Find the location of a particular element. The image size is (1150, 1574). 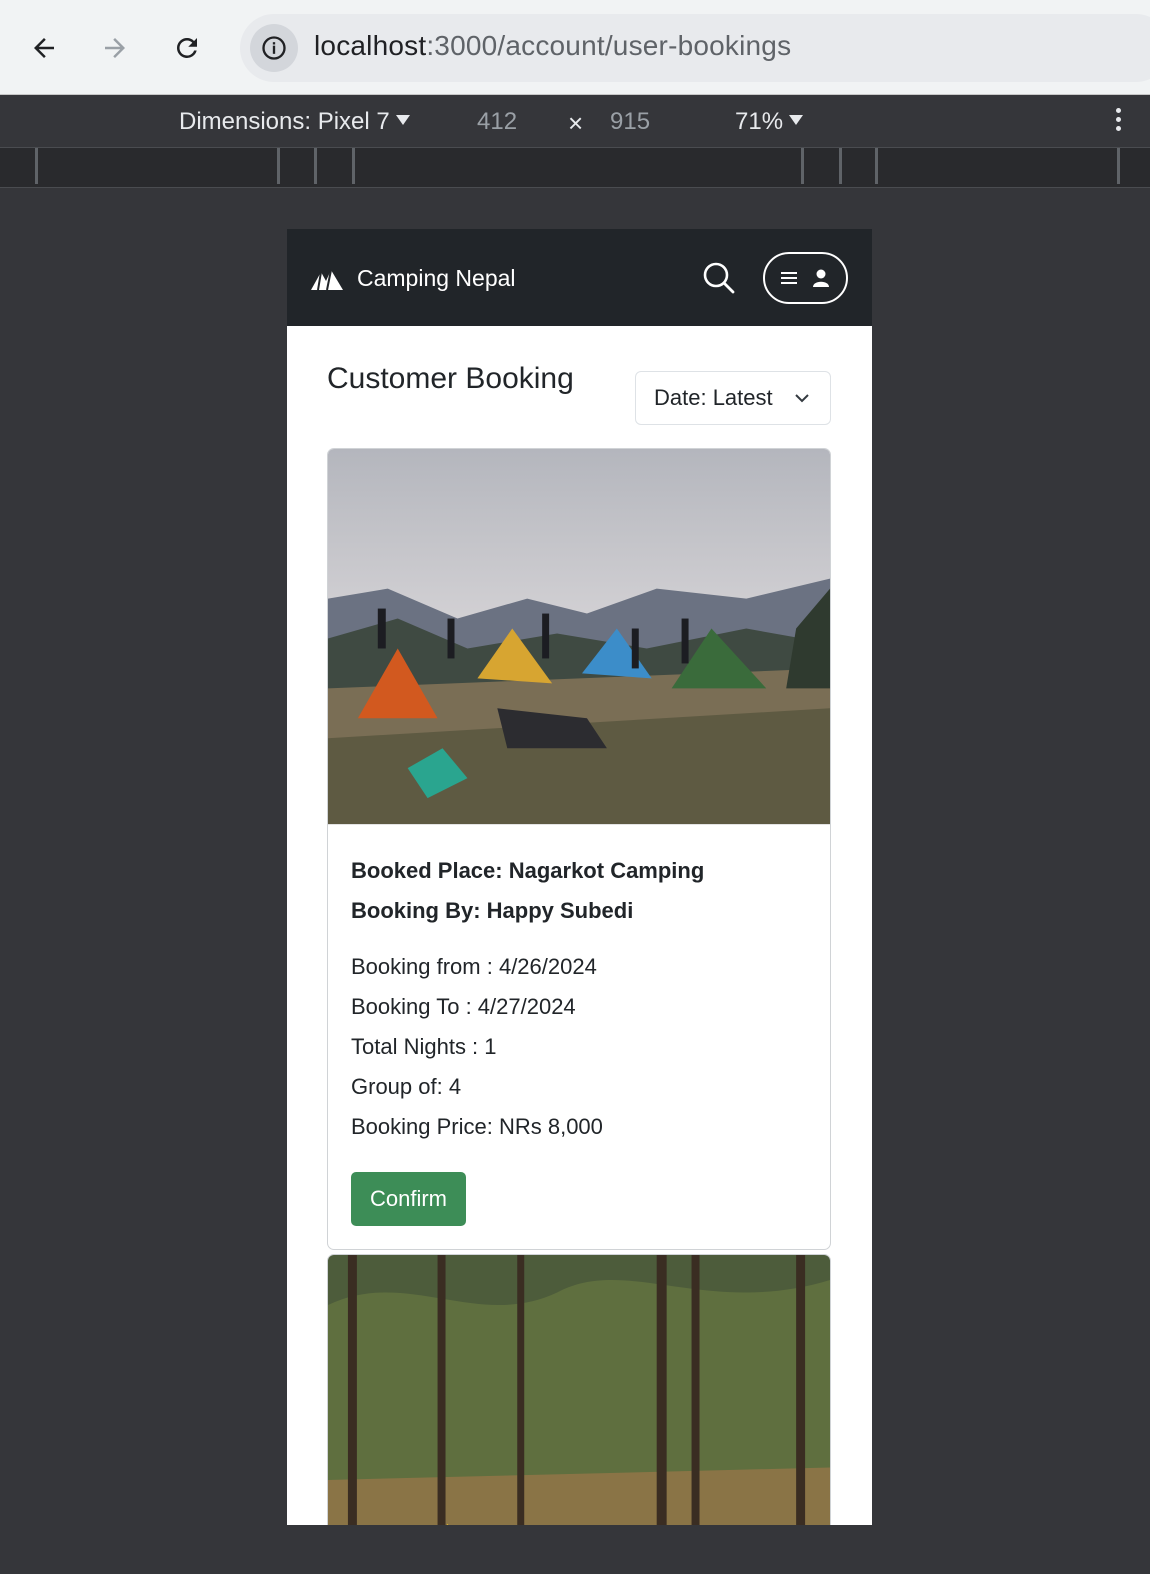

page-header: Customer Booking Date: Latest is located at coordinates (579, 393).